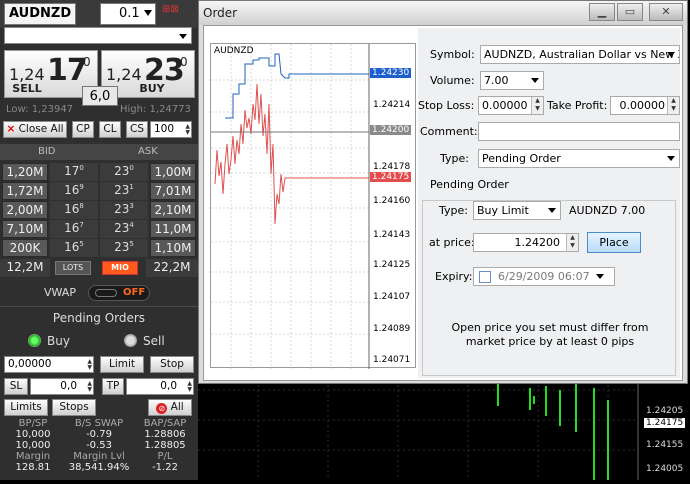  Describe the element at coordinates (577, 105) in the screenshot. I see `take-profit-label: Take Profit:` at that location.